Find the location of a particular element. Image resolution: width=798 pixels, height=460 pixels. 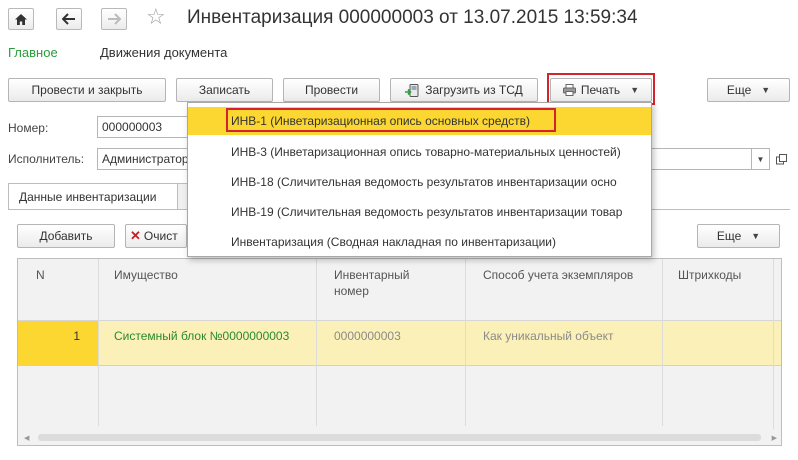

arrow-left-icon is located at coordinates (68, 19).